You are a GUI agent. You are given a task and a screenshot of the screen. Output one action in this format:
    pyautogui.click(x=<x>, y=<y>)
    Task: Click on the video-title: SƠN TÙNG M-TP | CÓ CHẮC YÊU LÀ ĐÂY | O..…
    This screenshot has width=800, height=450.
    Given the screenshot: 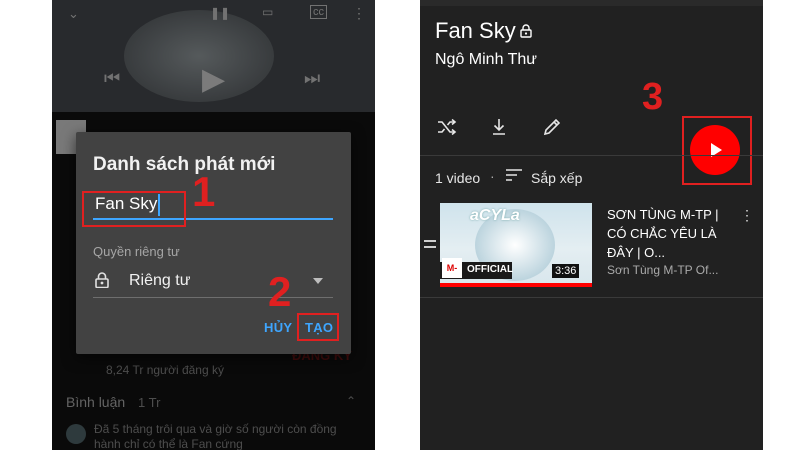 What is the action you would take?
    pyautogui.click(x=672, y=233)
    